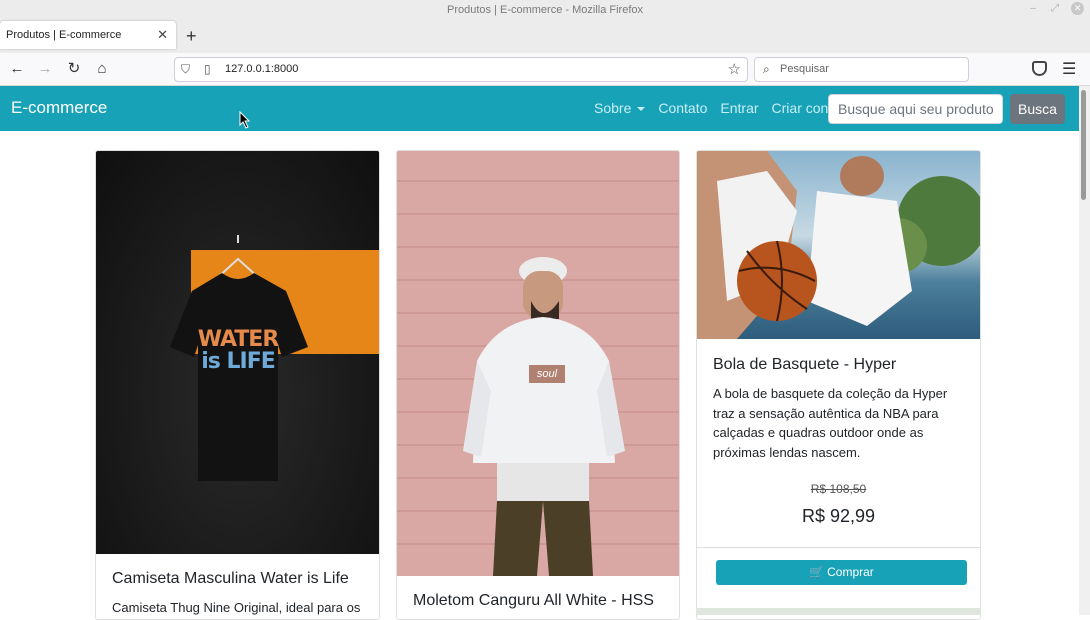  I want to click on close-tab-icon: ✕, so click(162, 35).